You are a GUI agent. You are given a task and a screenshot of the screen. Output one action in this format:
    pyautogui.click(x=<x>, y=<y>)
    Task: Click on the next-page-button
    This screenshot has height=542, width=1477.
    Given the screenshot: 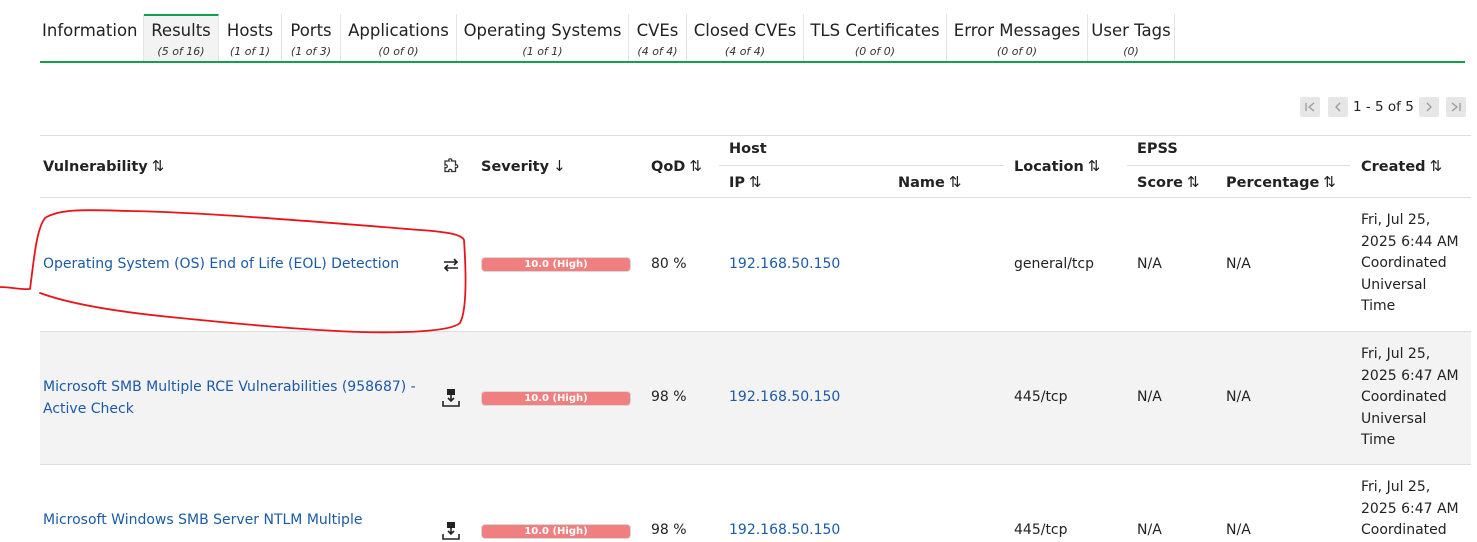 What is the action you would take?
    pyautogui.click(x=1428, y=107)
    